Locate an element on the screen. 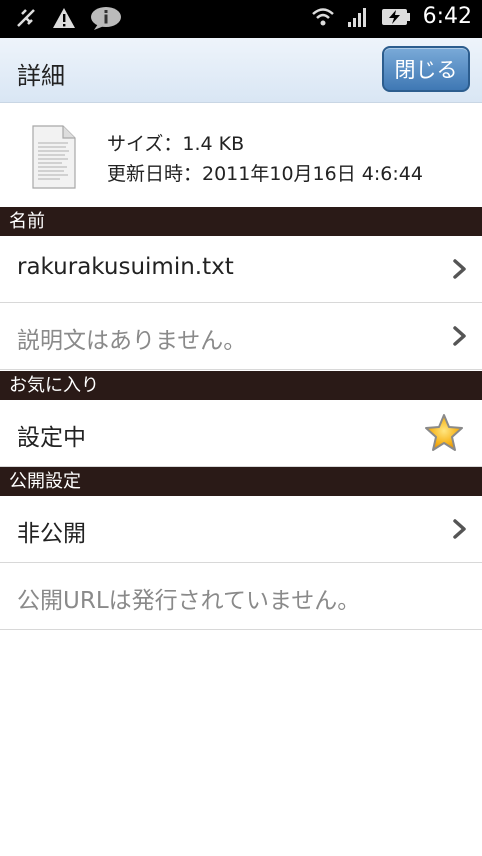  favorite-row: 設定中 is located at coordinates (241, 433).